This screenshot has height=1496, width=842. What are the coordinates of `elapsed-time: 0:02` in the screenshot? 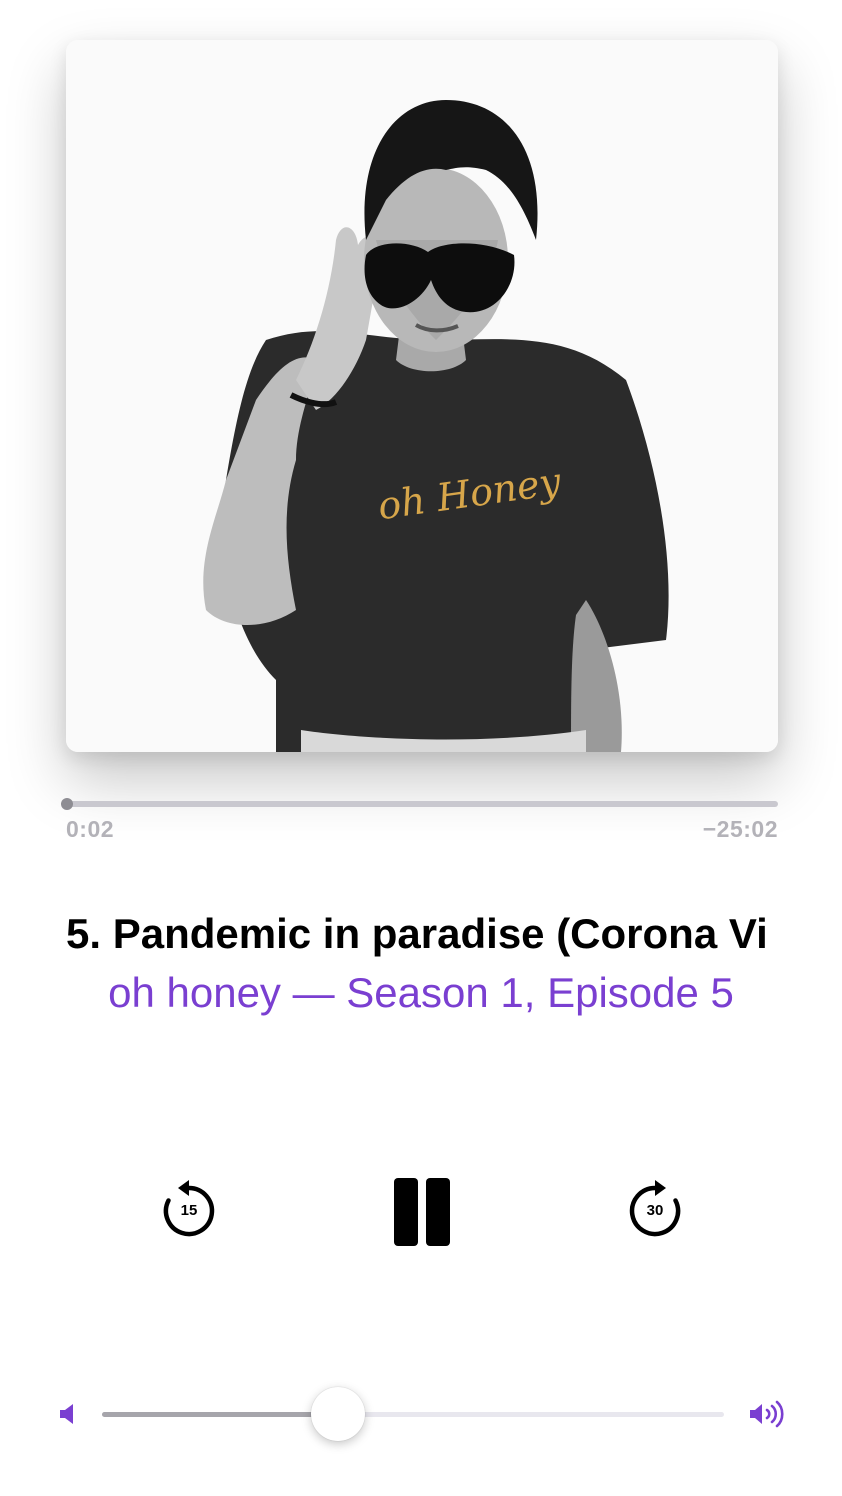 It's located at (90, 829).